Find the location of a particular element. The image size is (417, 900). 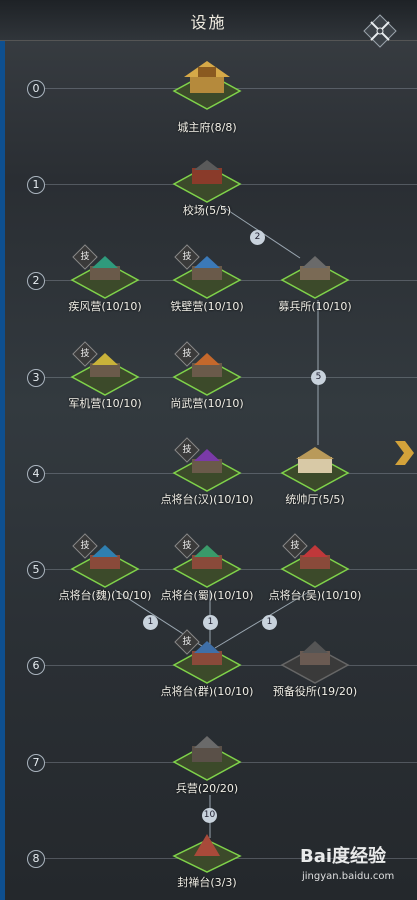

building-label: 尚武营(10/10) is located at coordinates (207, 403).